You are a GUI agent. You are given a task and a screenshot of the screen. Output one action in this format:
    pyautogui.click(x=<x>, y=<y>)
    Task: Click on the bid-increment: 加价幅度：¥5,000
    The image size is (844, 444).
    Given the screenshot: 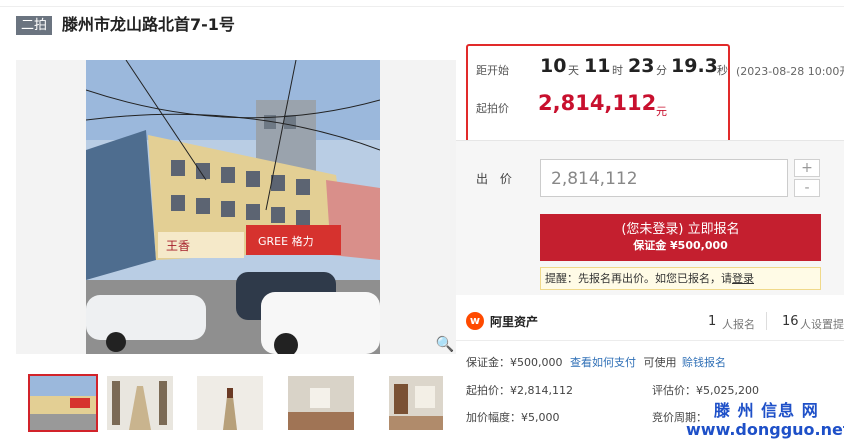 What is the action you would take?
    pyautogui.click(x=513, y=417)
    